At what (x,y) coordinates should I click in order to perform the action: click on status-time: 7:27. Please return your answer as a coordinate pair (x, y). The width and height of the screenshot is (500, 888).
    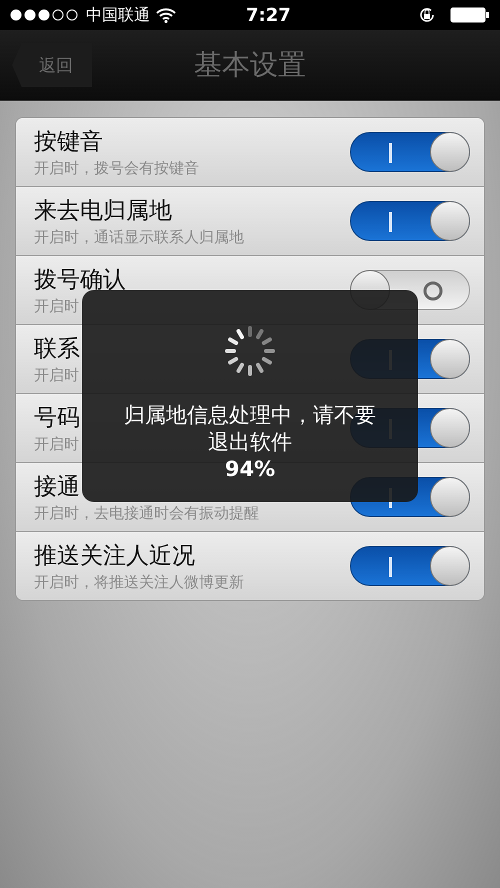
    Looking at the image, I should click on (269, 15).